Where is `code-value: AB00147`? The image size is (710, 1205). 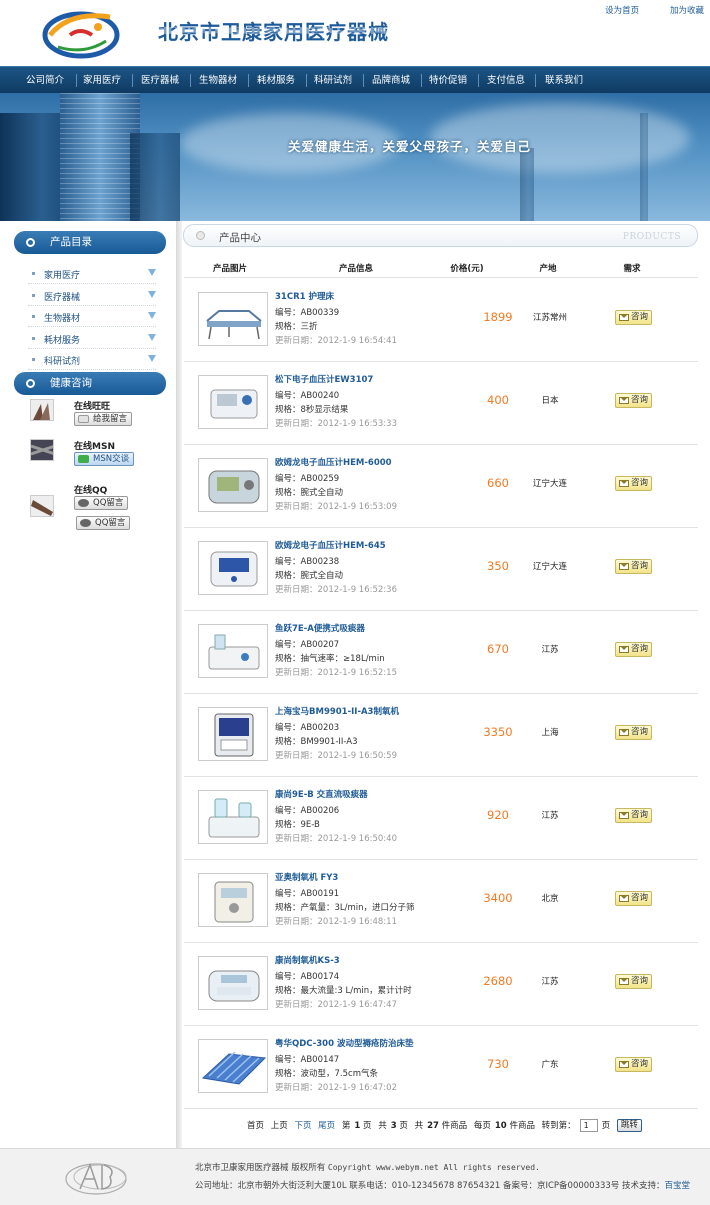
code-value: AB00147 is located at coordinates (320, 1060).